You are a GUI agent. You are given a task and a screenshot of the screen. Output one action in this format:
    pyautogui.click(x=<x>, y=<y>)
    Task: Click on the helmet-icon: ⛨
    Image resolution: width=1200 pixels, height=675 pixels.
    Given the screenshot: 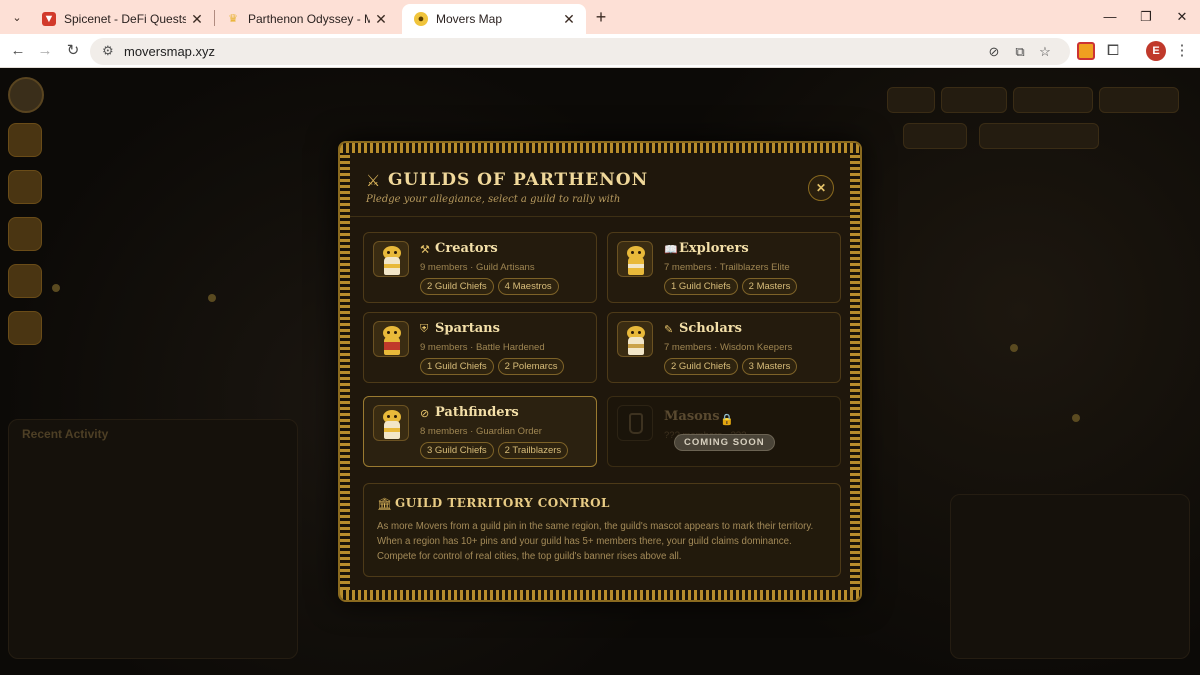 What is the action you would take?
    pyautogui.click(x=424, y=329)
    